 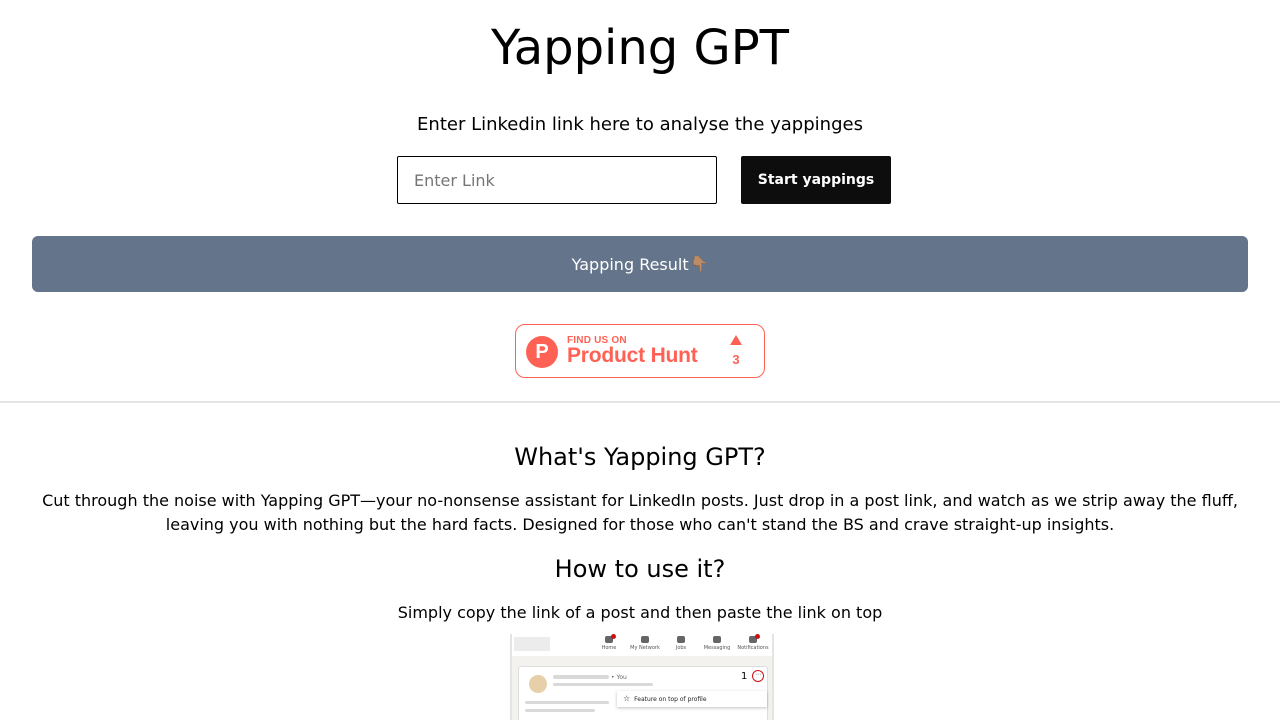 I want to click on product-hunt-badge: P FIND US ON Product Hunt 3, so click(x=640, y=351).